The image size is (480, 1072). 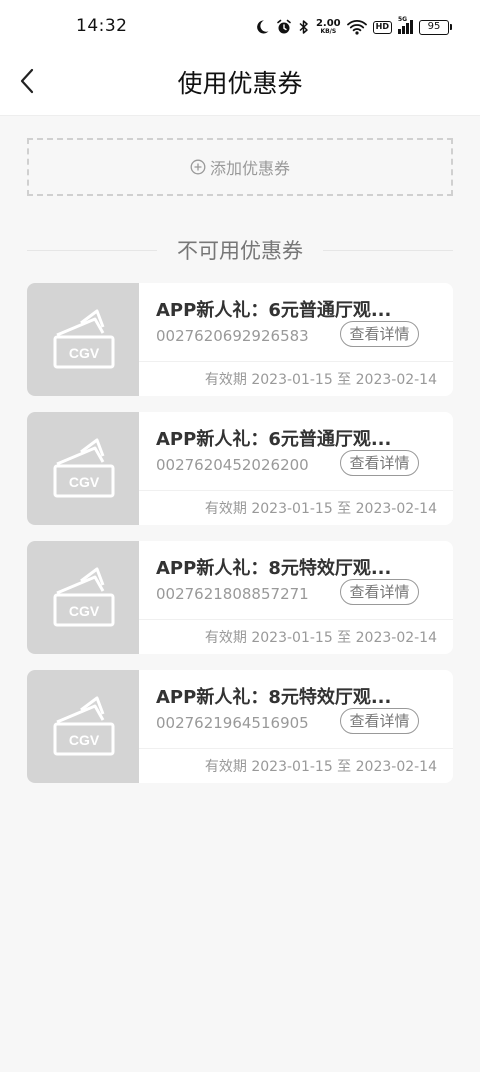 What do you see at coordinates (232, 465) in the screenshot?
I see `coupon-code: 0027620452026200` at bounding box center [232, 465].